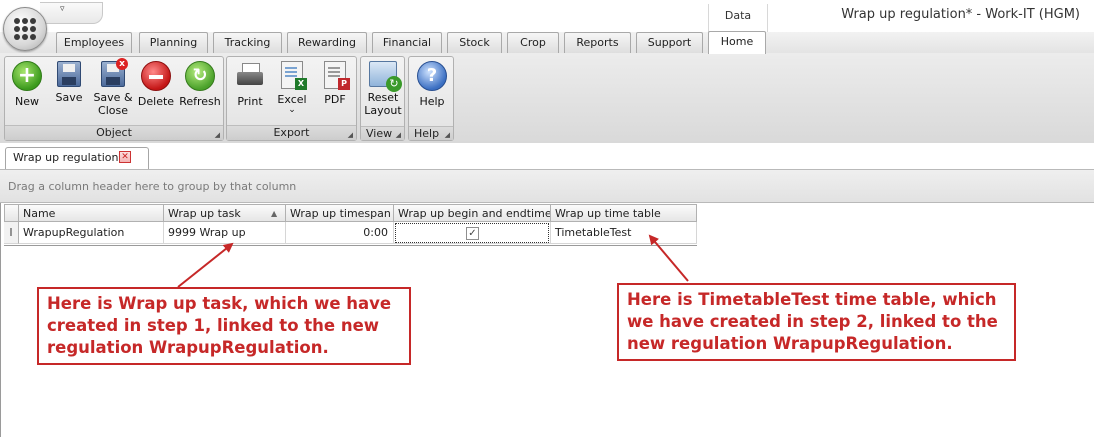 This screenshot has height=437, width=1094. I want to click on annotation-right-line1: Here is TimetableTest time table, which, so click(812, 299).